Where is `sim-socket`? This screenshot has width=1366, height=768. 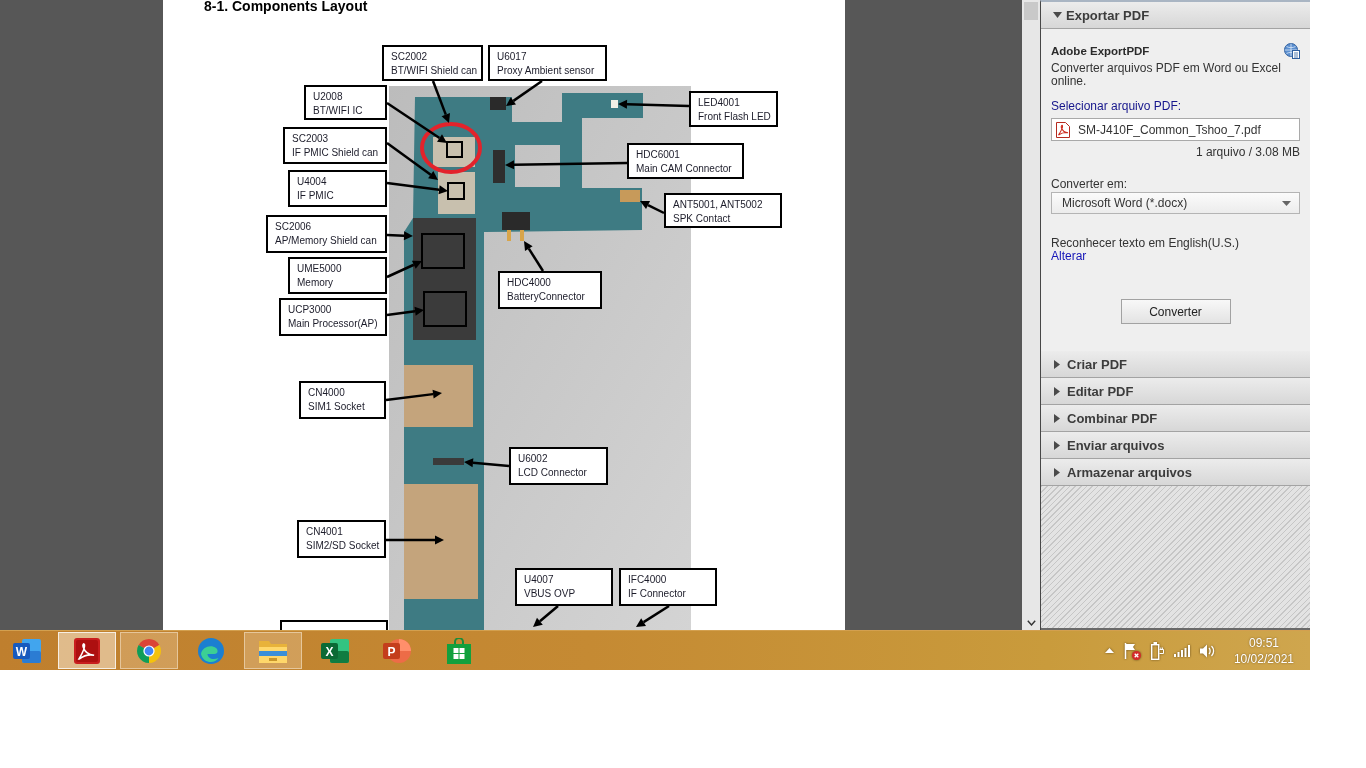
sim-socket is located at coordinates (438, 396).